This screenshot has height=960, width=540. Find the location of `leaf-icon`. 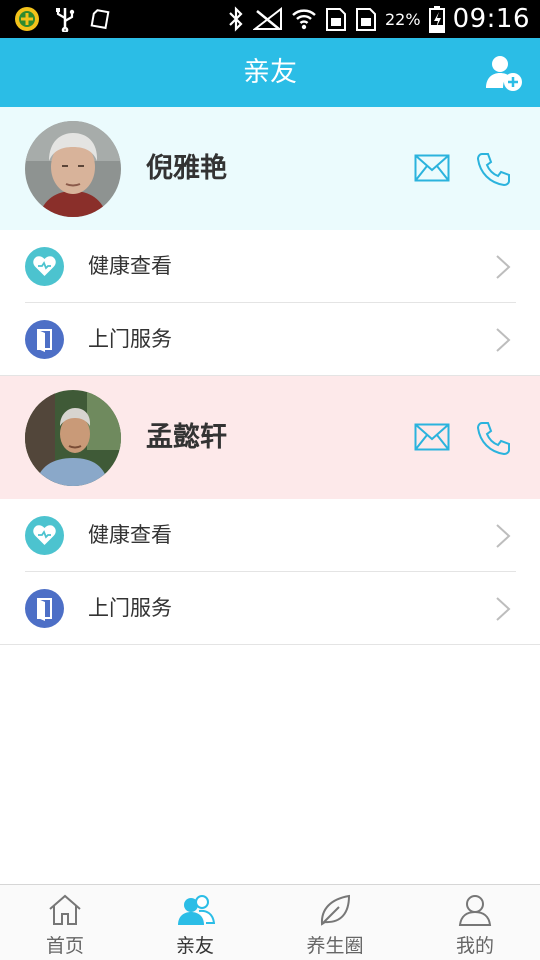

leaf-icon is located at coordinates (335, 910).